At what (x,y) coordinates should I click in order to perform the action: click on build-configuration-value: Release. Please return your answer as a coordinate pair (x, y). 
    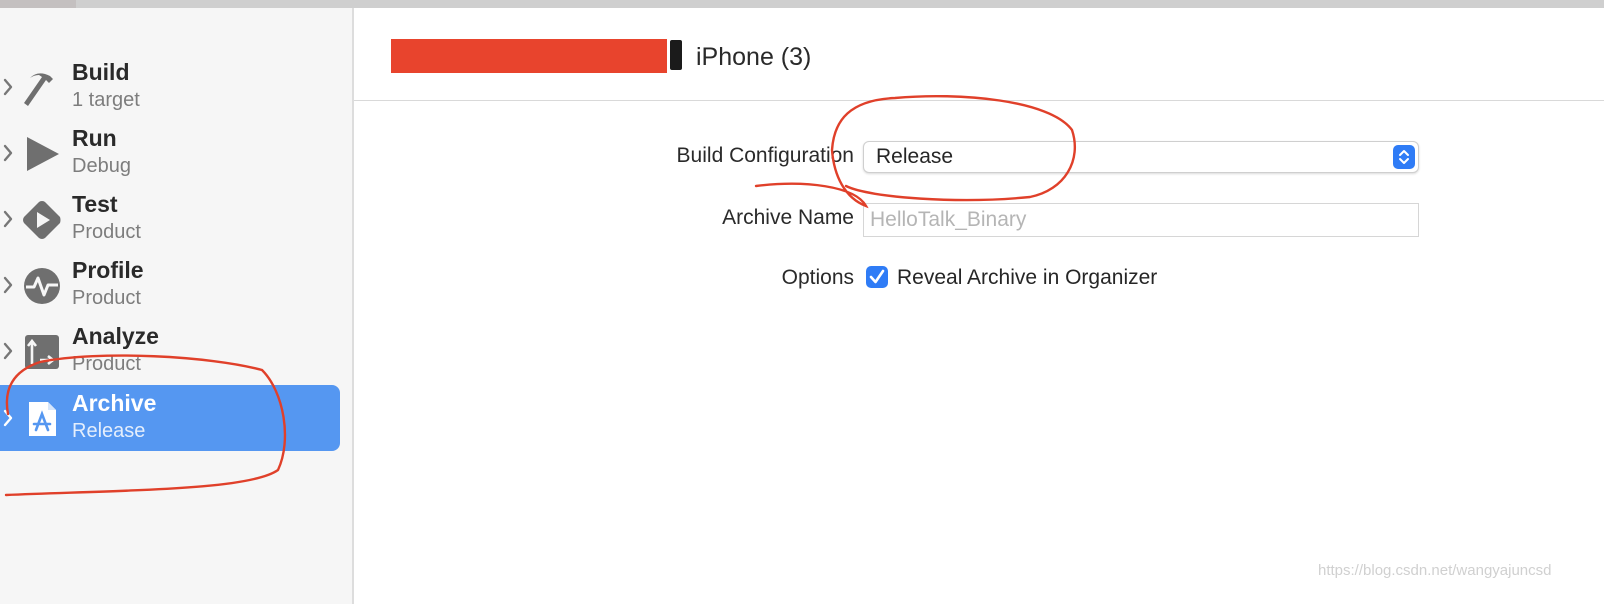
    Looking at the image, I should click on (915, 156).